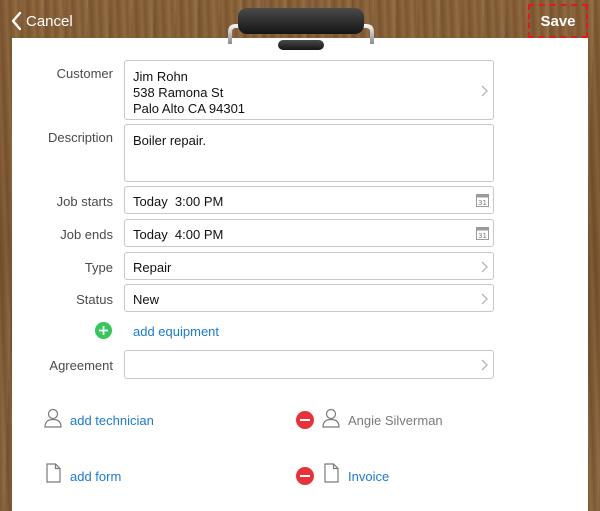 The image size is (600, 511). I want to click on agreement-select, so click(309, 364).